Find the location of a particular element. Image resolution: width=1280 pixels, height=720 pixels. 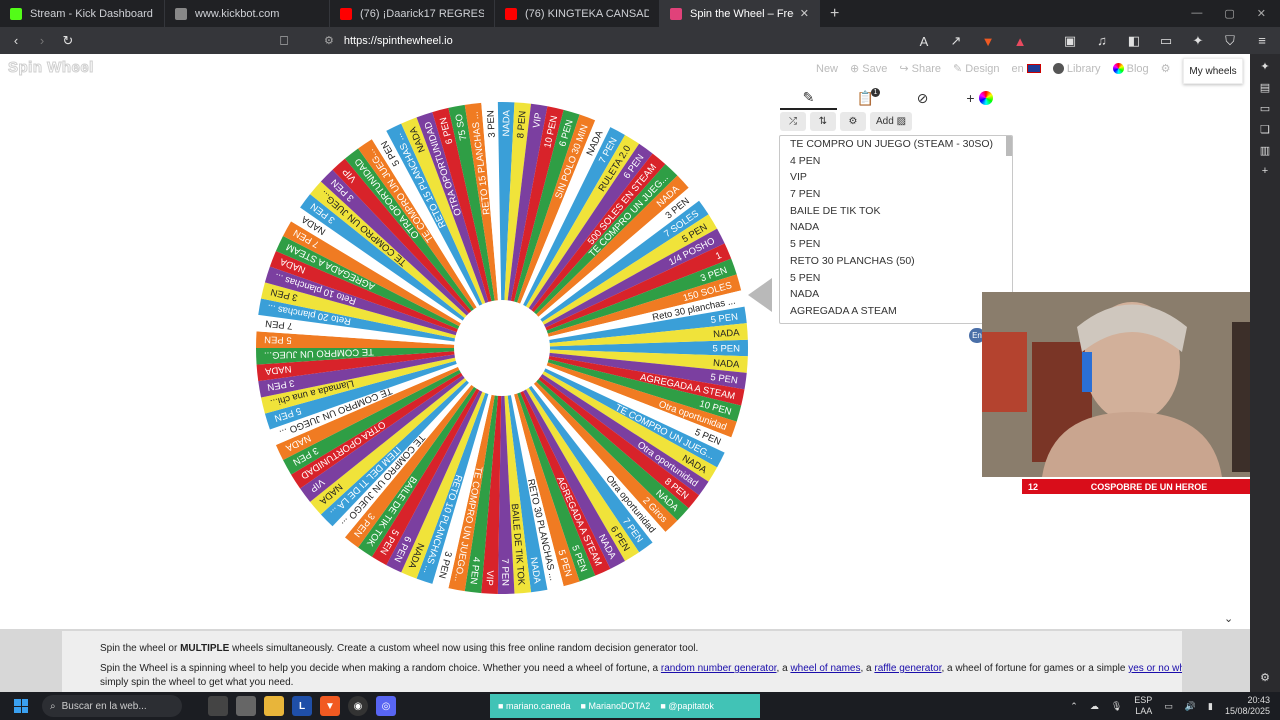

l-app-icon: L is located at coordinates (302, 706).